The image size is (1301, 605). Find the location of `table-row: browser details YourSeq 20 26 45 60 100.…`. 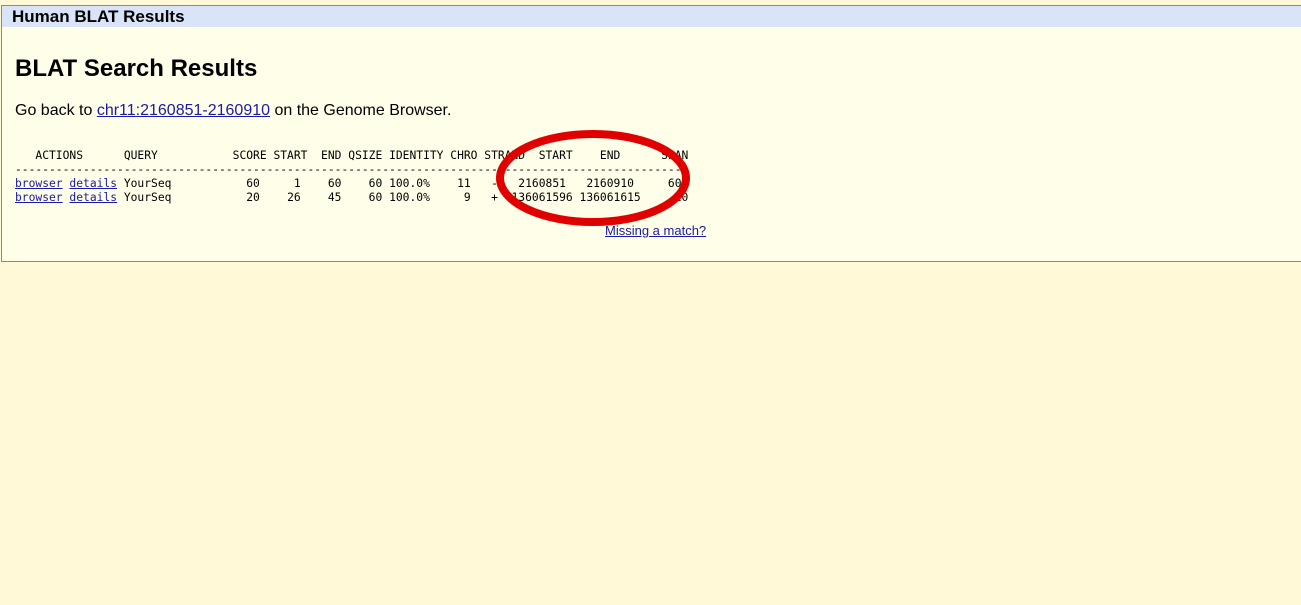

table-row: browser details YourSeq 20 26 45 60 100.… is located at coordinates (351, 197).